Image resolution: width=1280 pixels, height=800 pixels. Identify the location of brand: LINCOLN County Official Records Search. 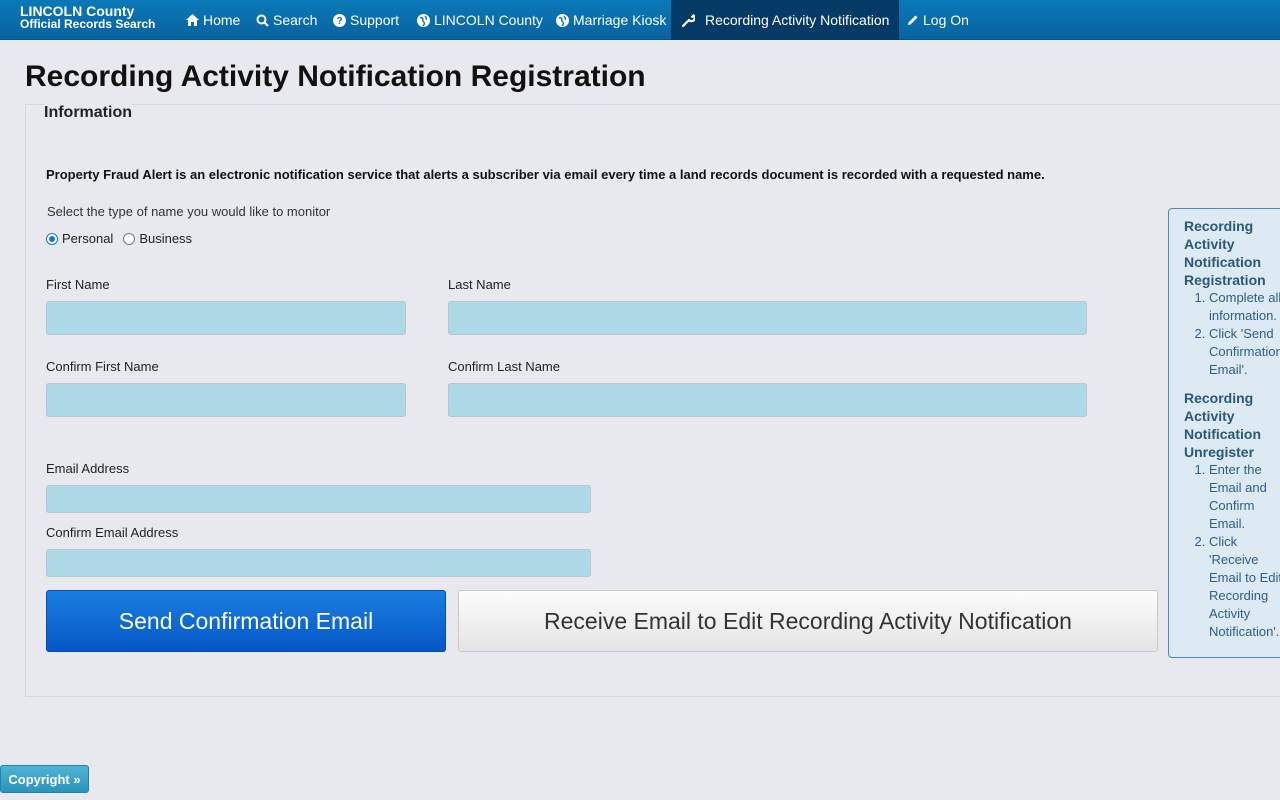
(88, 17).